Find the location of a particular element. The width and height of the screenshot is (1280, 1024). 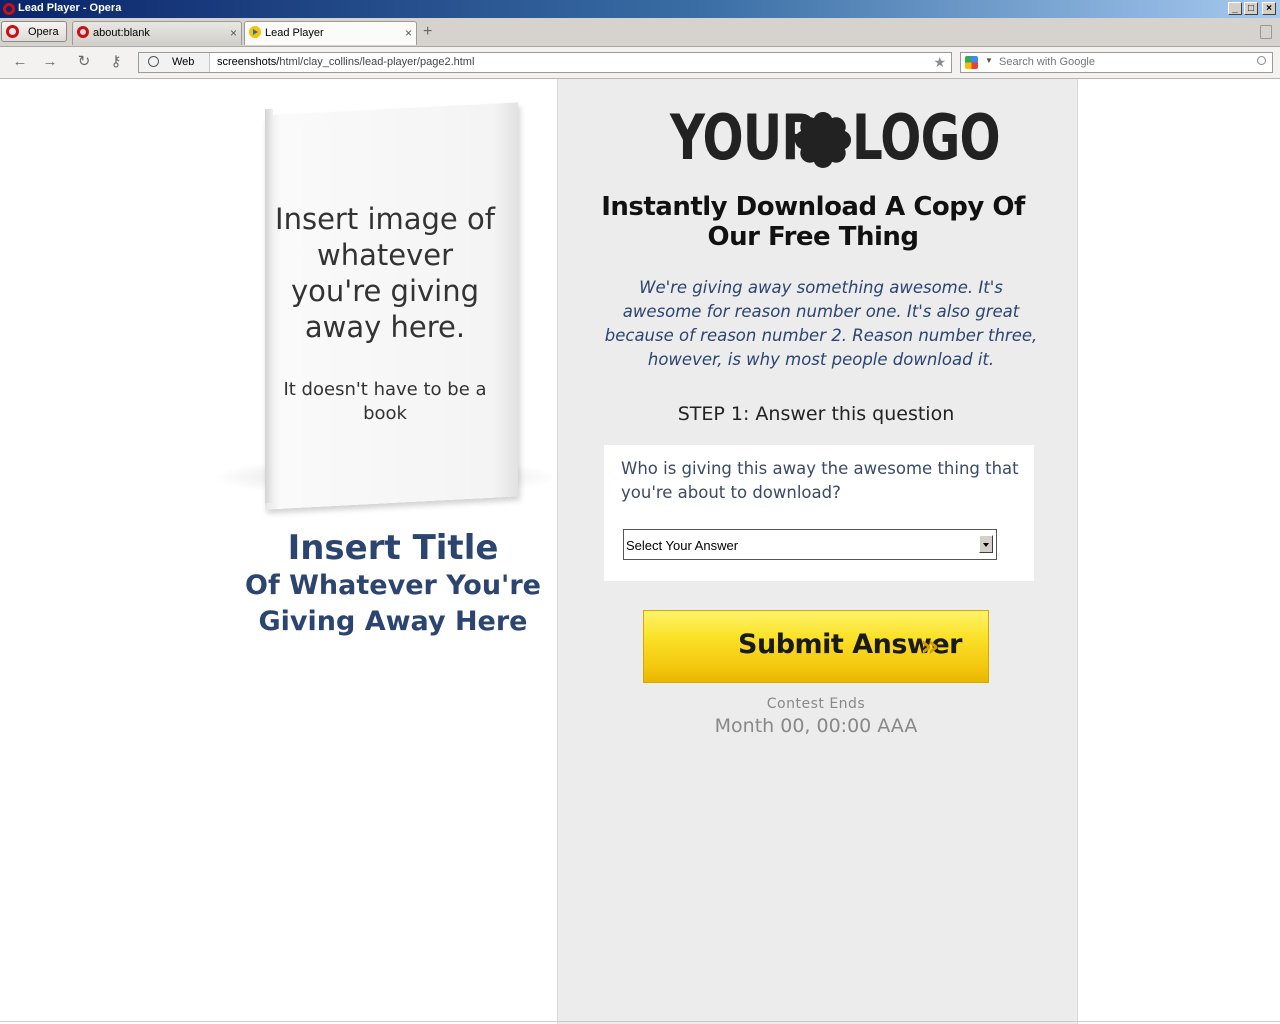

logo-text-right: LOGO is located at coordinates (926, 137).